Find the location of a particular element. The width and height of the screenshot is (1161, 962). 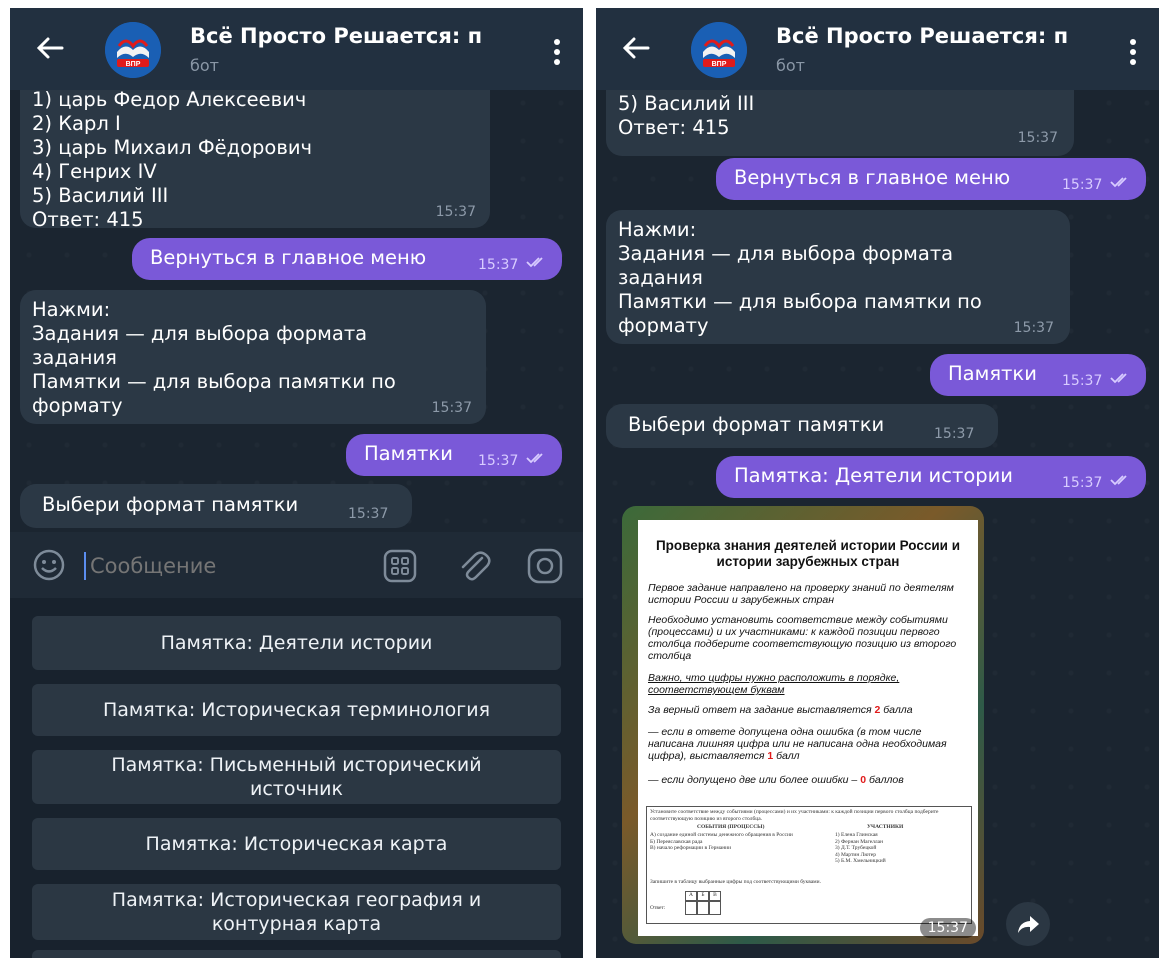

memo-text: балл is located at coordinates (786, 756).